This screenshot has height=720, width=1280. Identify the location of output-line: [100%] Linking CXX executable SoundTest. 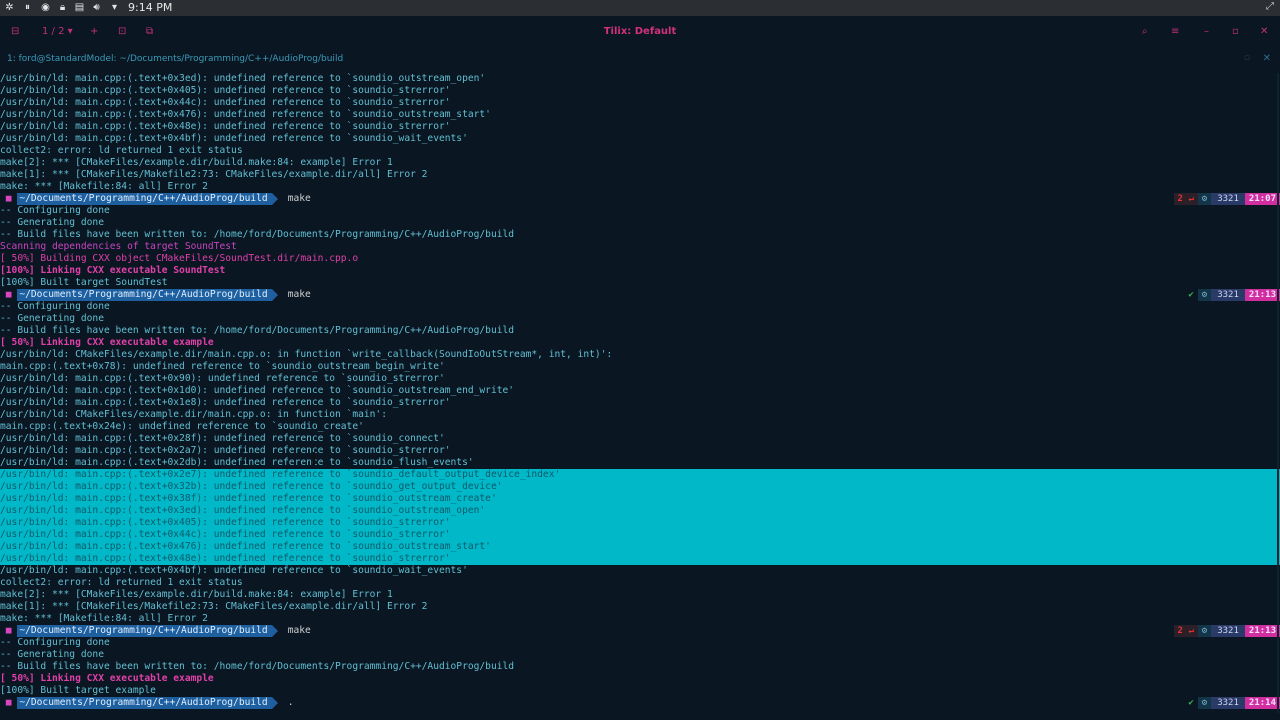
(113, 270).